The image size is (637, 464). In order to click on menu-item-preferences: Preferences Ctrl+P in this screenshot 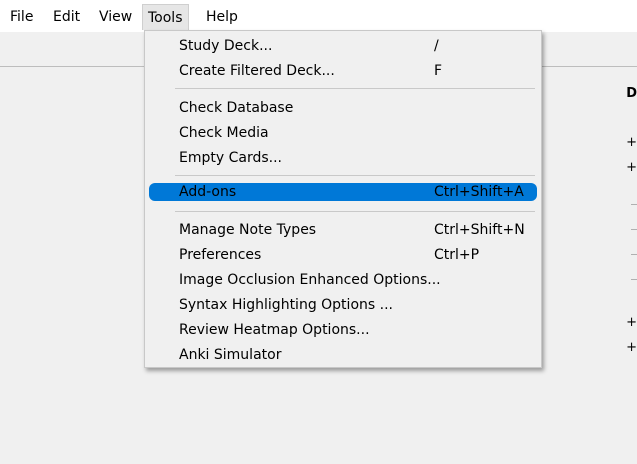, I will do `click(343, 255)`.